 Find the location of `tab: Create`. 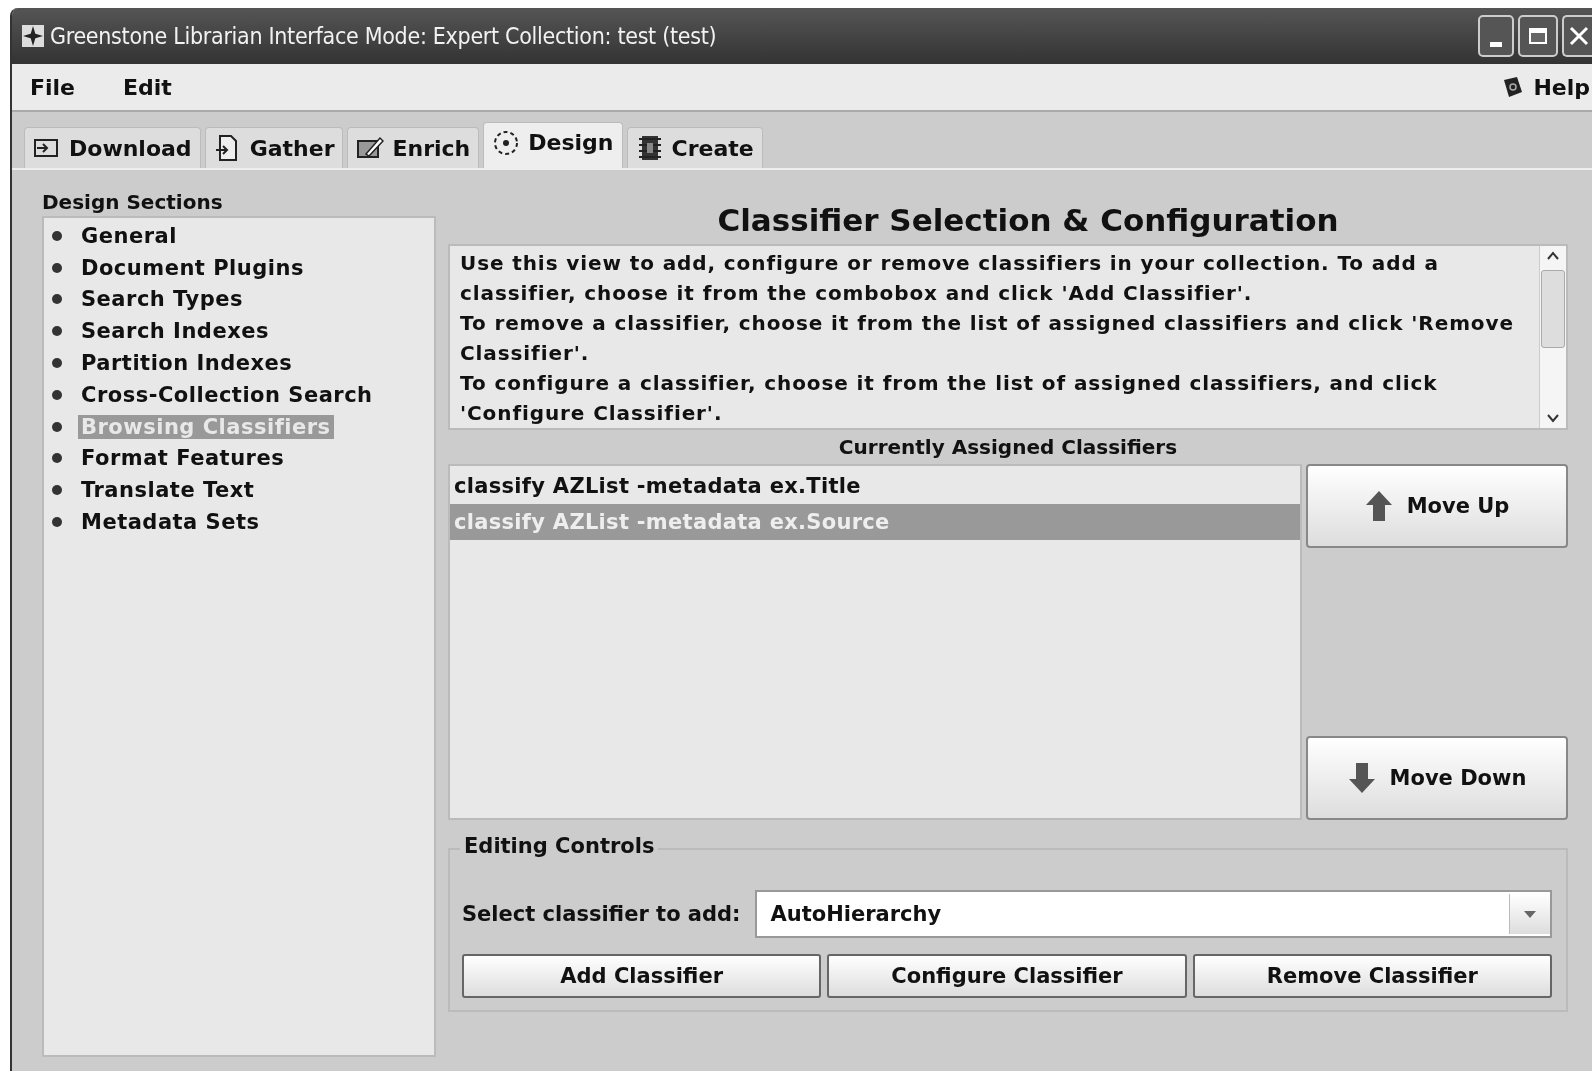

tab: Create is located at coordinates (694, 147).